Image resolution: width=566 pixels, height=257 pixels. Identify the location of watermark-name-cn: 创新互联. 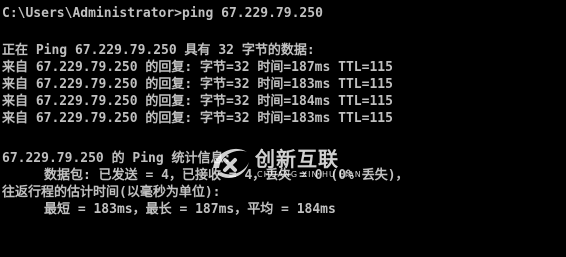
(297, 159).